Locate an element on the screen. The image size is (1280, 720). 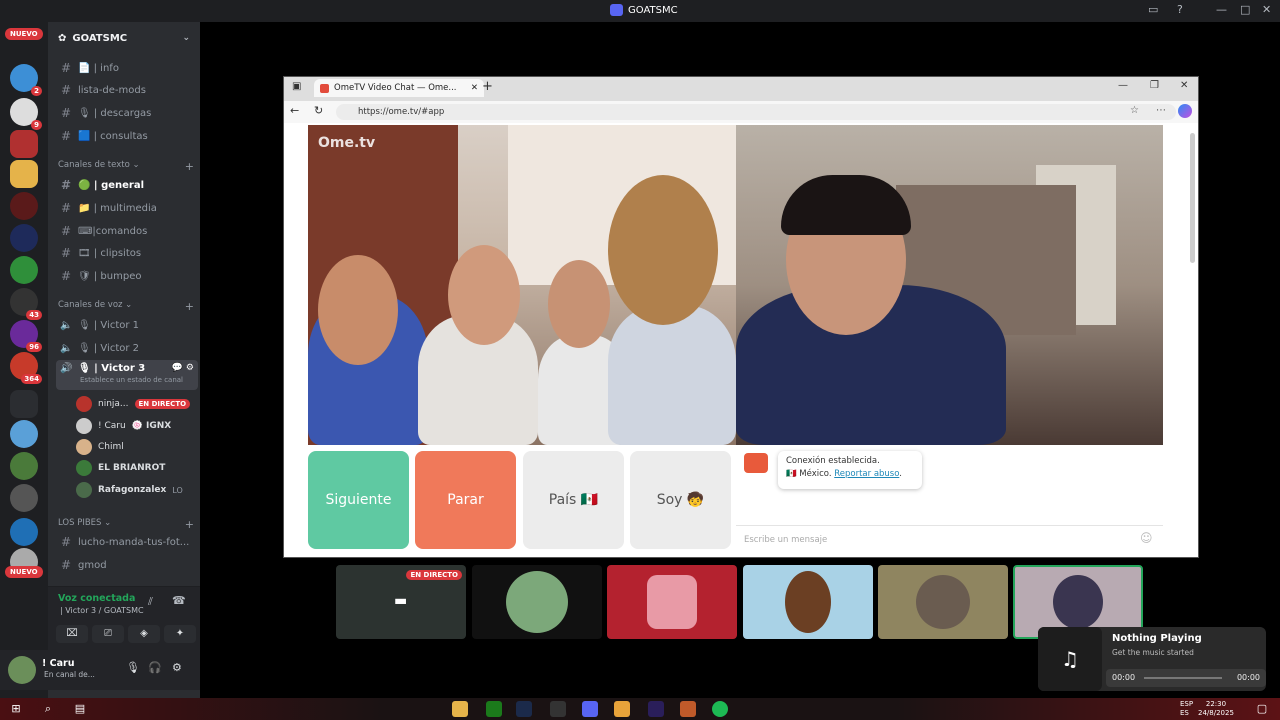
channel-item: # 📁 | multimedia is located at coordinates (127, 208).